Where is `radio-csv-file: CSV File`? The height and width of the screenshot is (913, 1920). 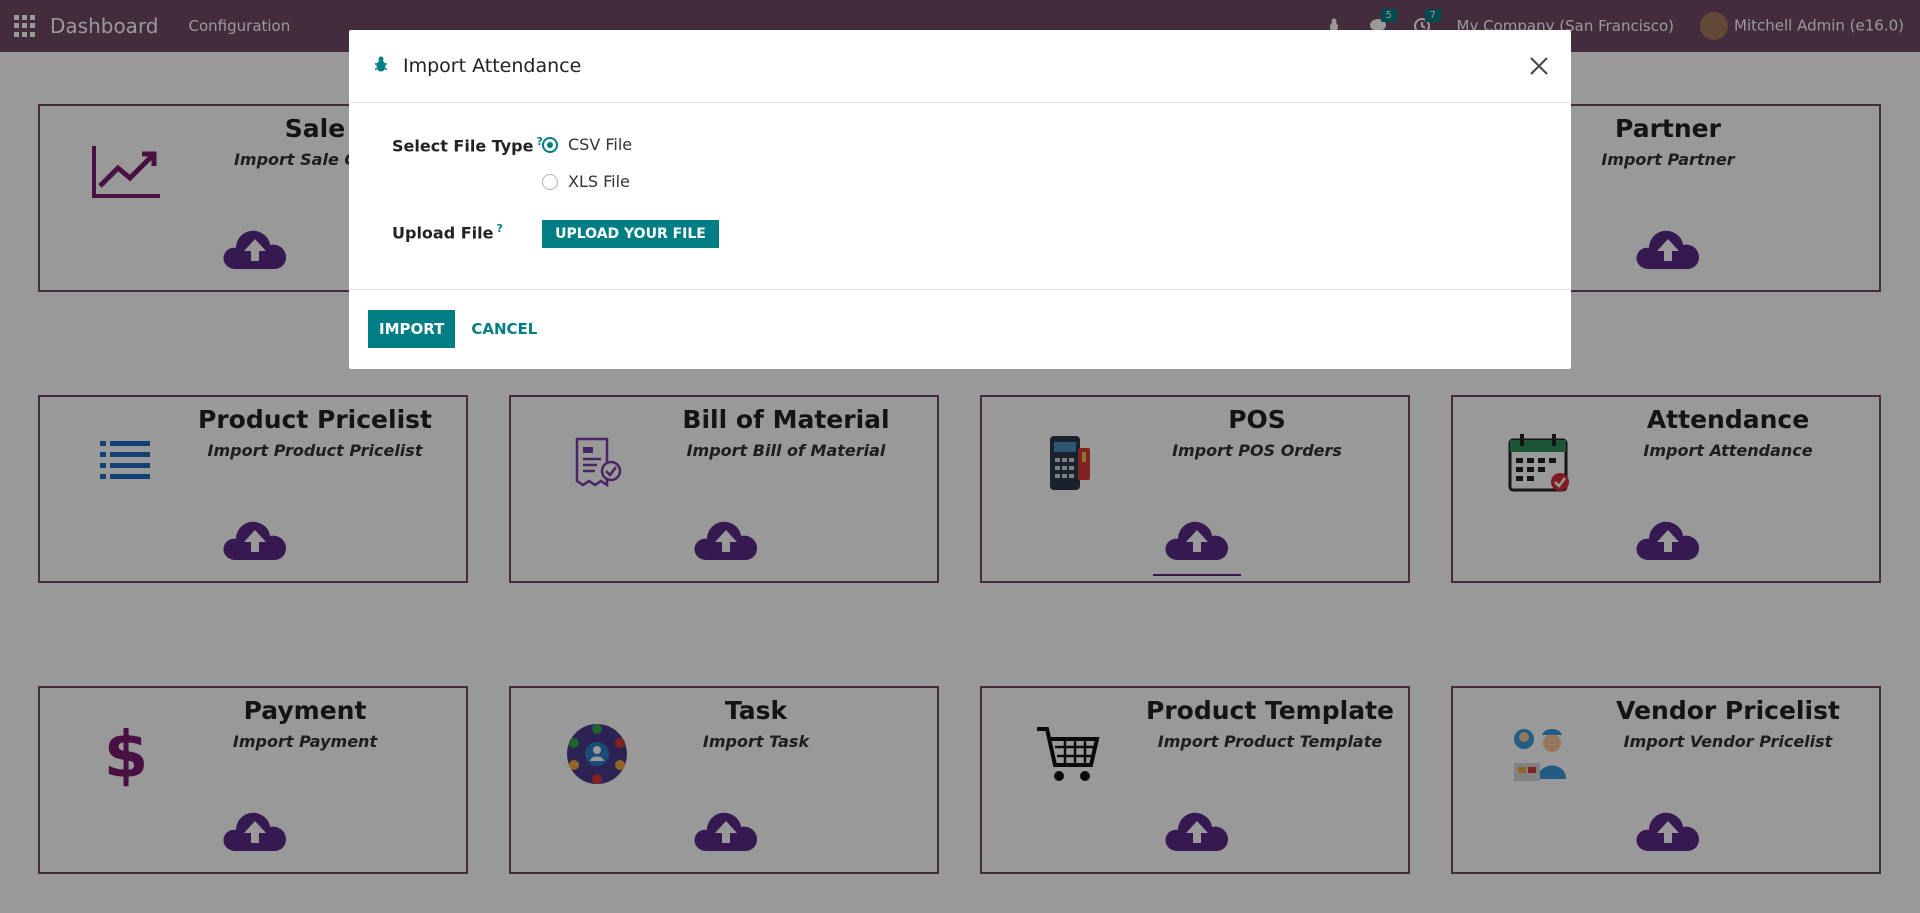 radio-csv-file: CSV File is located at coordinates (587, 144).